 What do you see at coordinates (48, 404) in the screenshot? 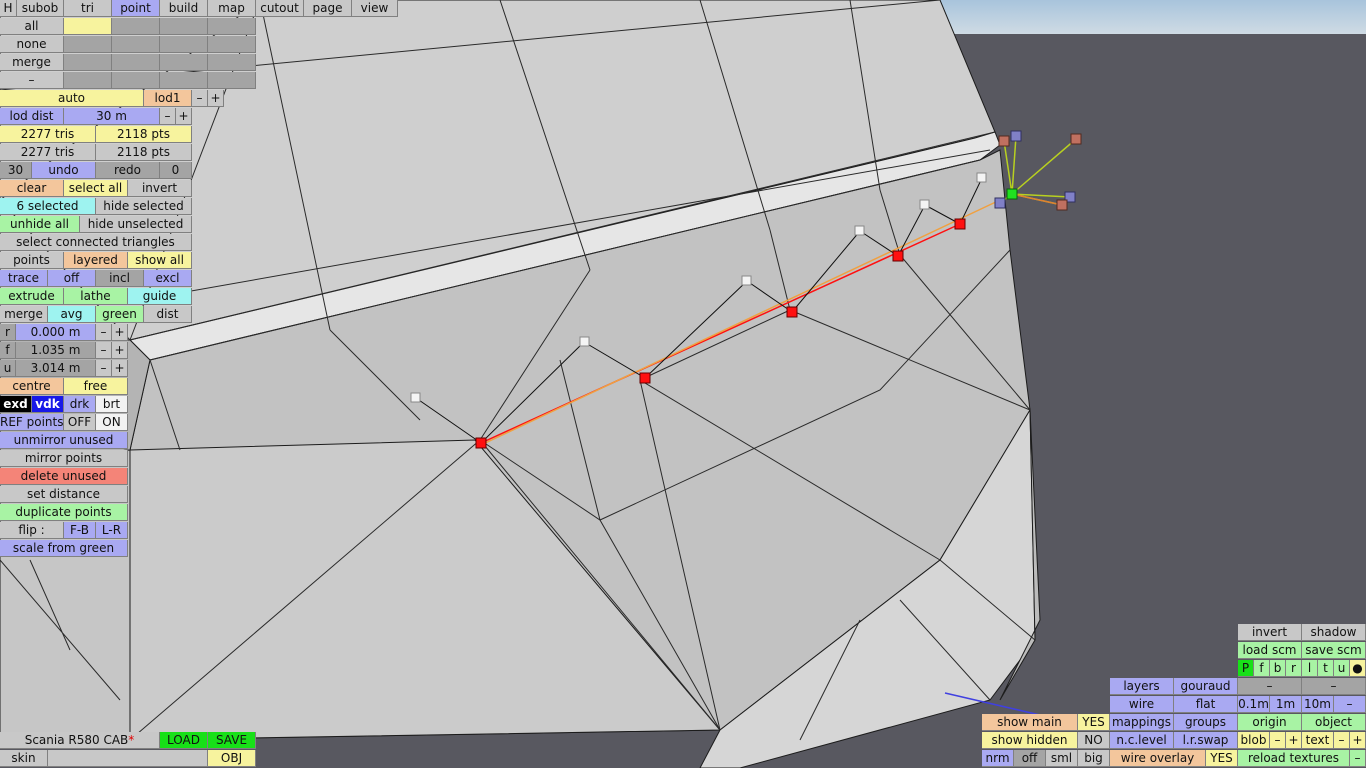
I see `vdk-button: vdk` at bounding box center [48, 404].